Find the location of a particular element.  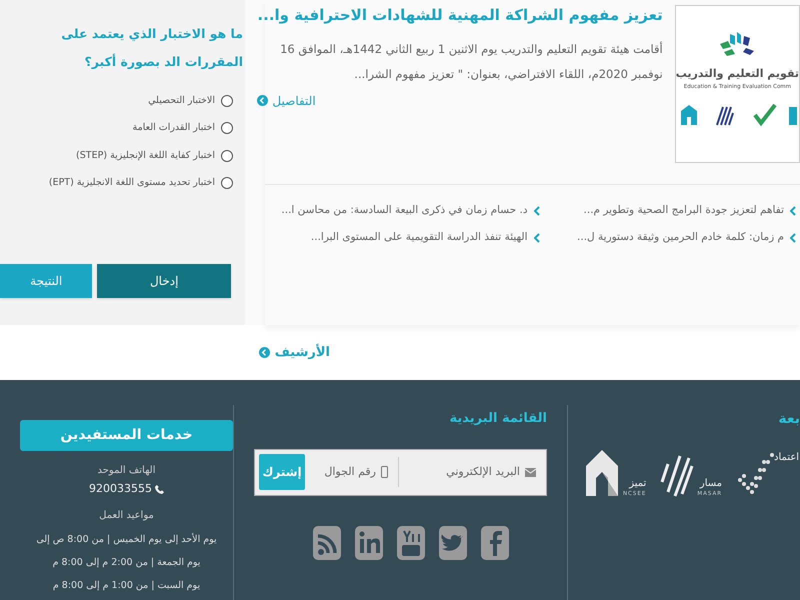

twitter-icon is located at coordinates (452, 543).